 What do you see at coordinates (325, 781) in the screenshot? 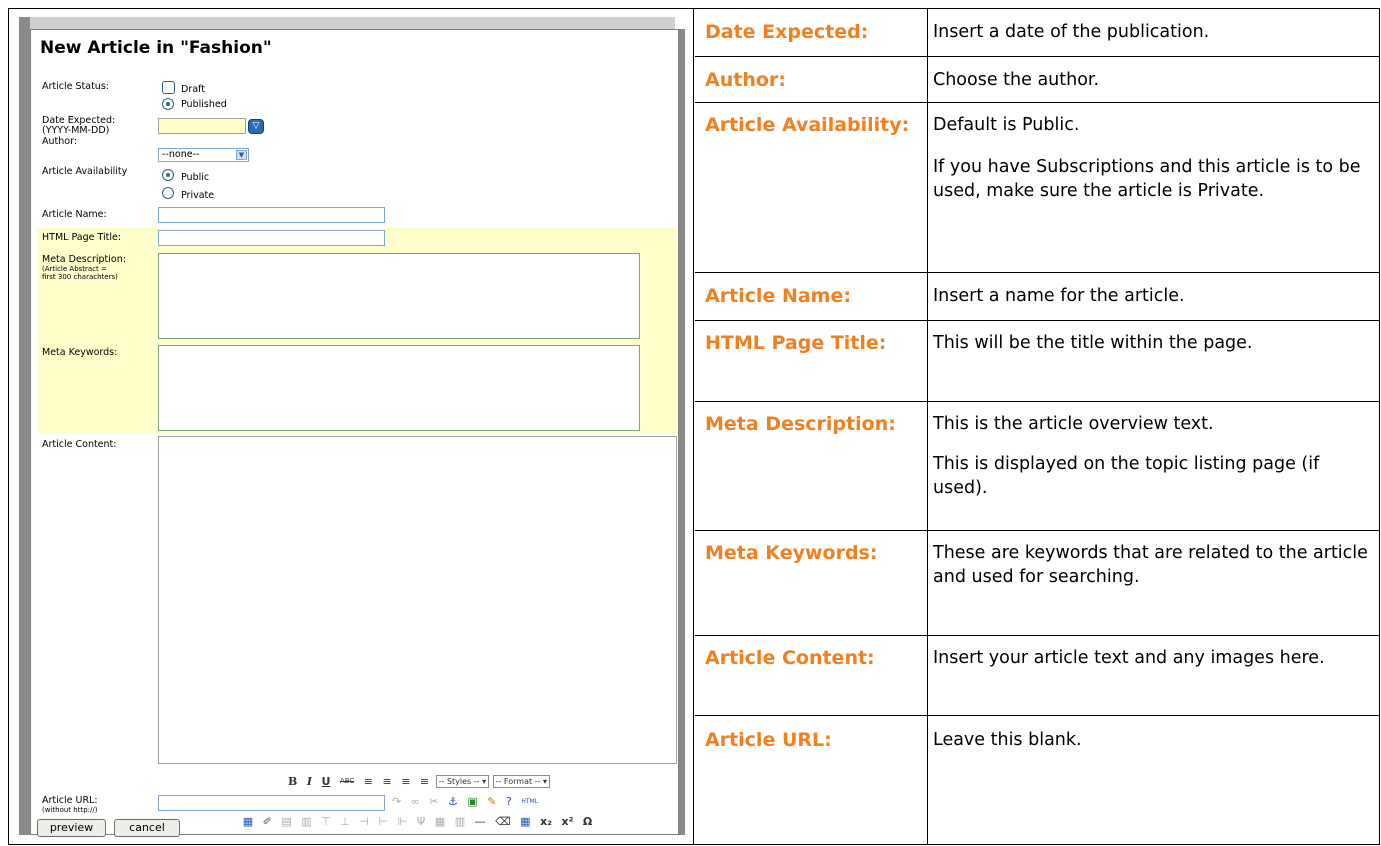
I see `underline-icon: U` at bounding box center [325, 781].